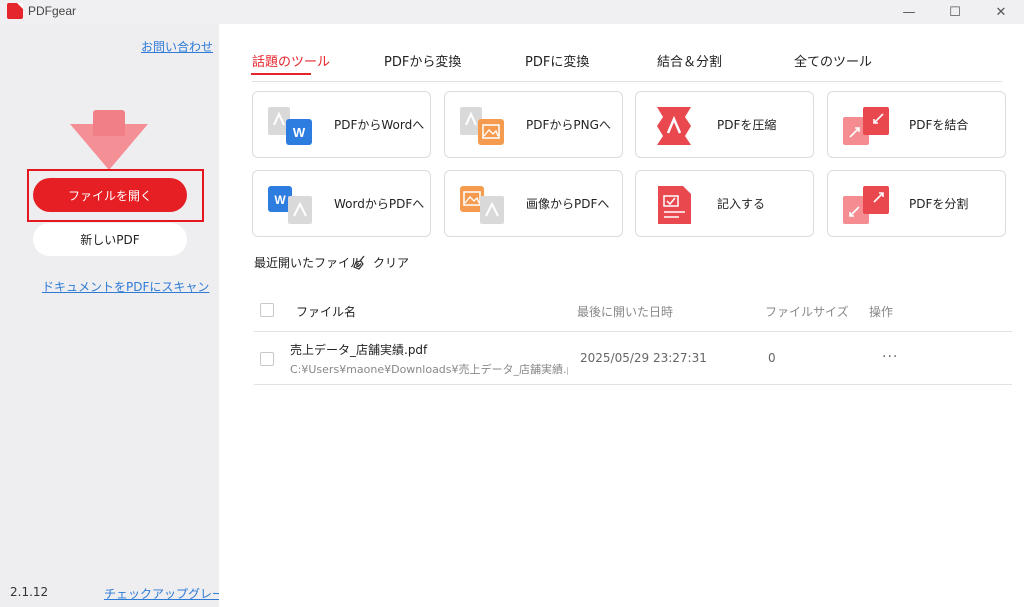 The height and width of the screenshot is (607, 1024). Describe the element at coordinates (955, 12) in the screenshot. I see `maximize-button: ☐` at that location.